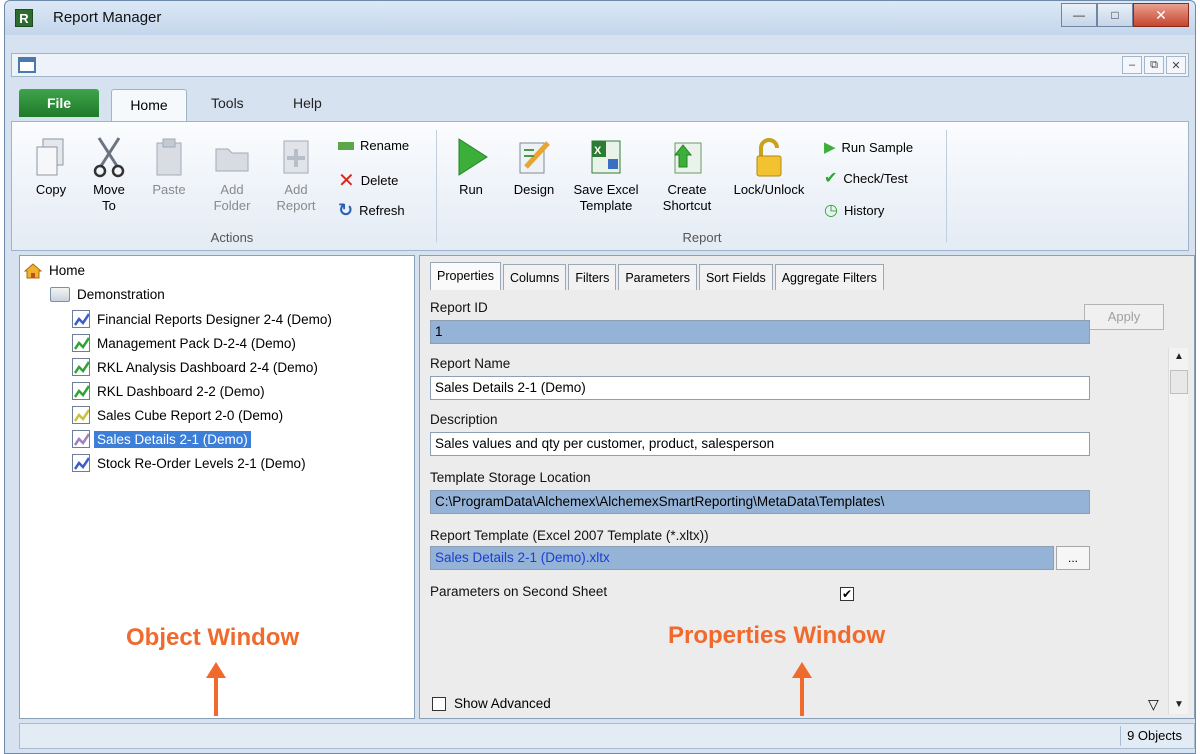  I want to click on refresh-label: Refresh, so click(382, 210).